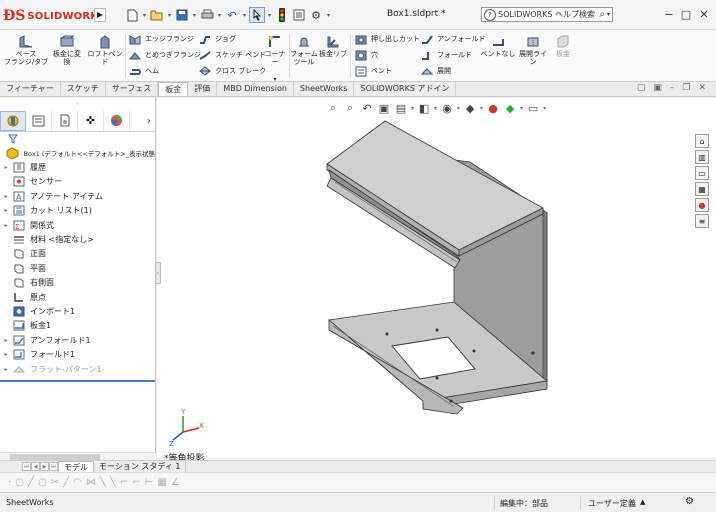 The image size is (716, 512). Describe the element at coordinates (77, 104) in the screenshot. I see `panel-grip-icon: ◦` at that location.